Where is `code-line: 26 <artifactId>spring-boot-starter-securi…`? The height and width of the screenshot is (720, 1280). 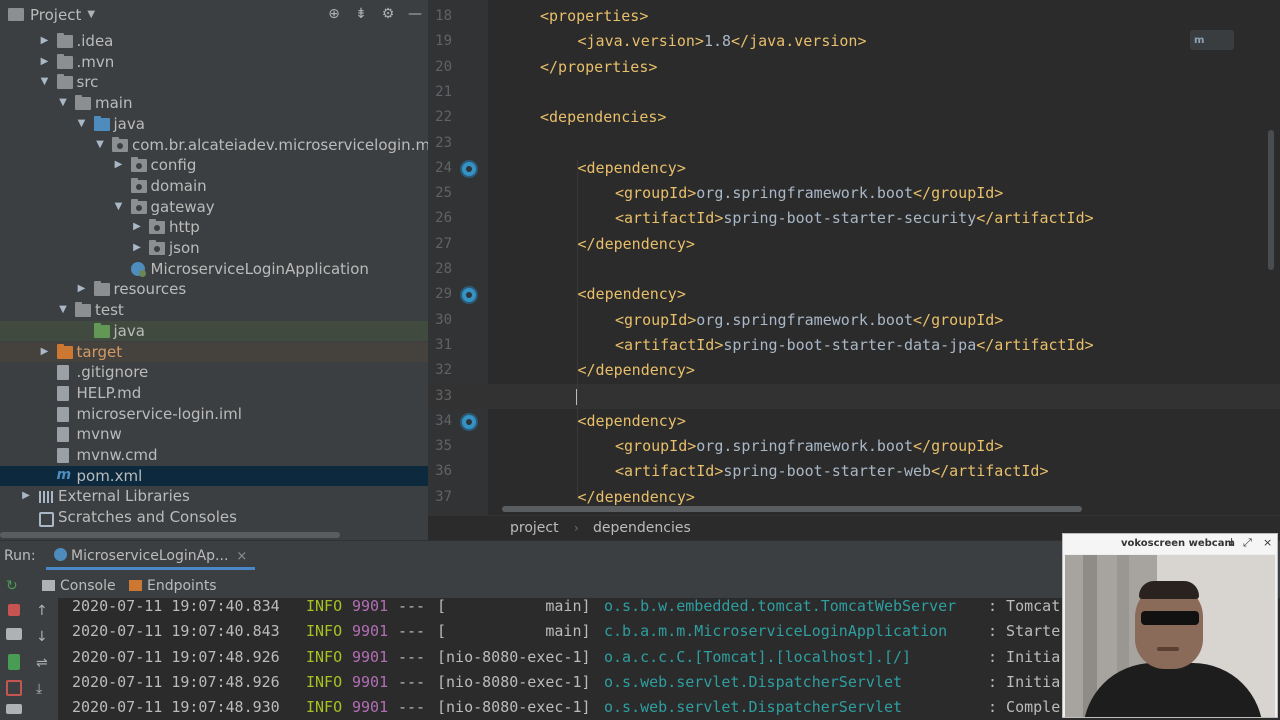
code-line: 26 <artifactId>spring-boot-starter-securi… is located at coordinates (854, 218).